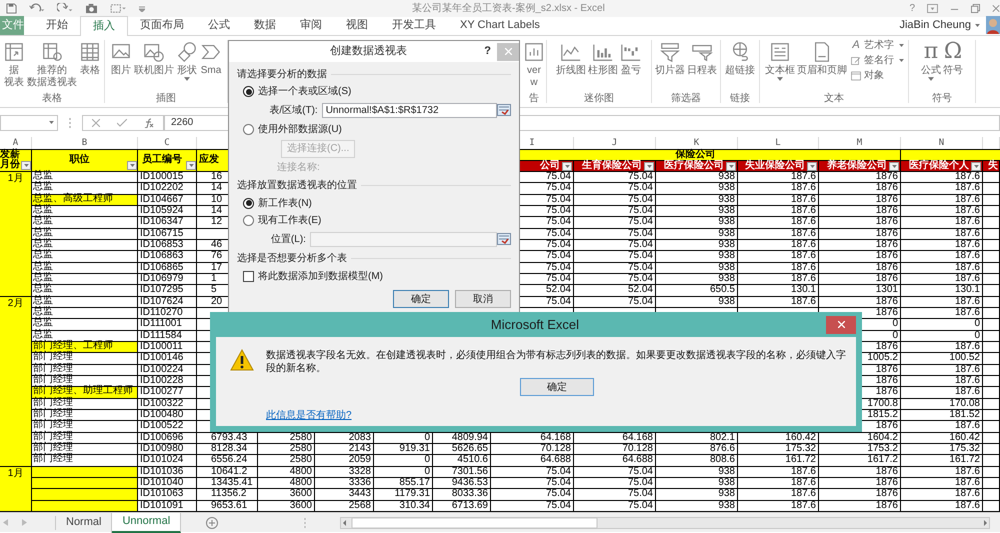 This screenshot has width=1000, height=533. I want to click on column-header: A, so click(15, 143).